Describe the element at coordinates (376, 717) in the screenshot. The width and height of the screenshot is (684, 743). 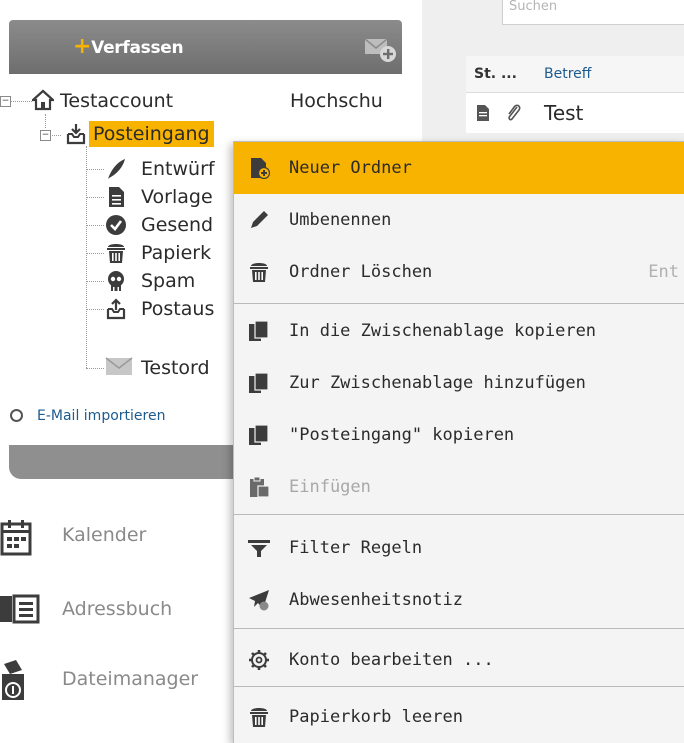
I see `menu-label: Papierkorb leeren` at that location.